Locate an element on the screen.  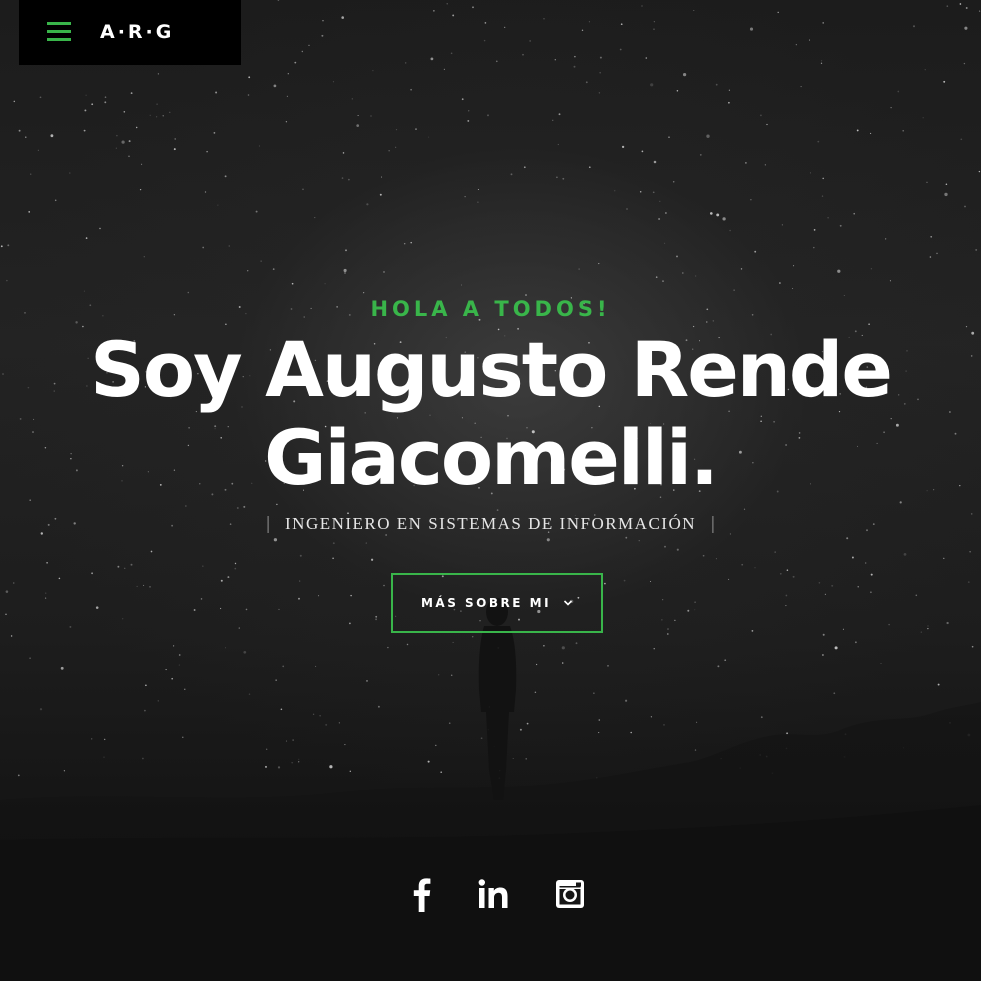
name-line-1: Soy Augusto Rende is located at coordinates (491, 369).